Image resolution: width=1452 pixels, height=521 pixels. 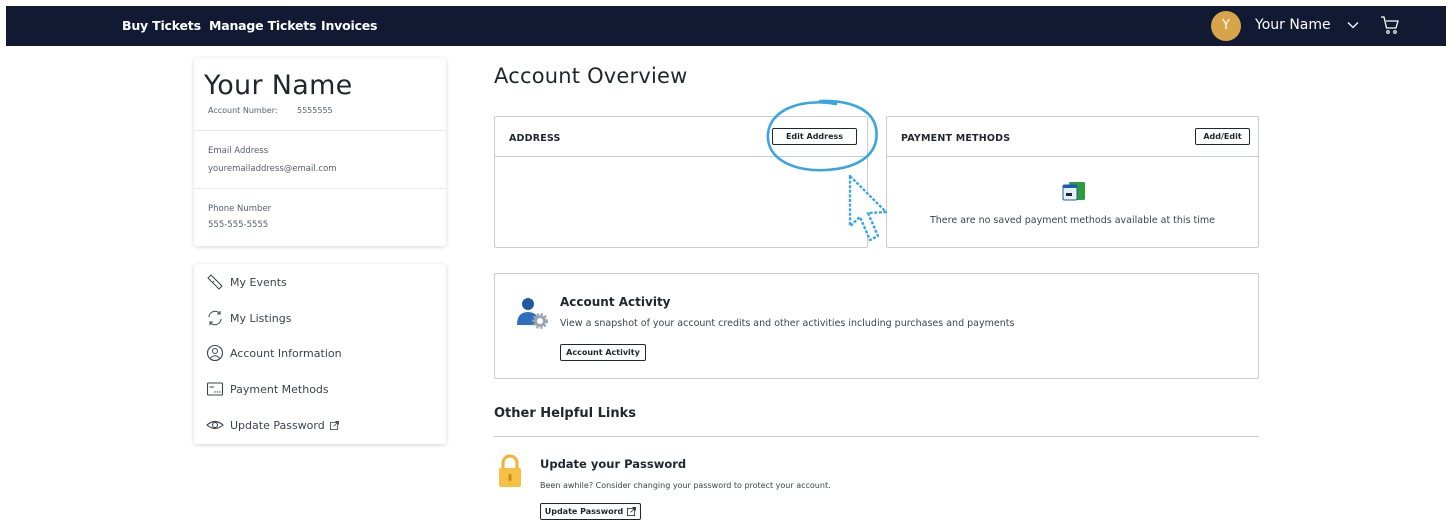 I want to click on update-password-button: Update Password, so click(x=590, y=511).